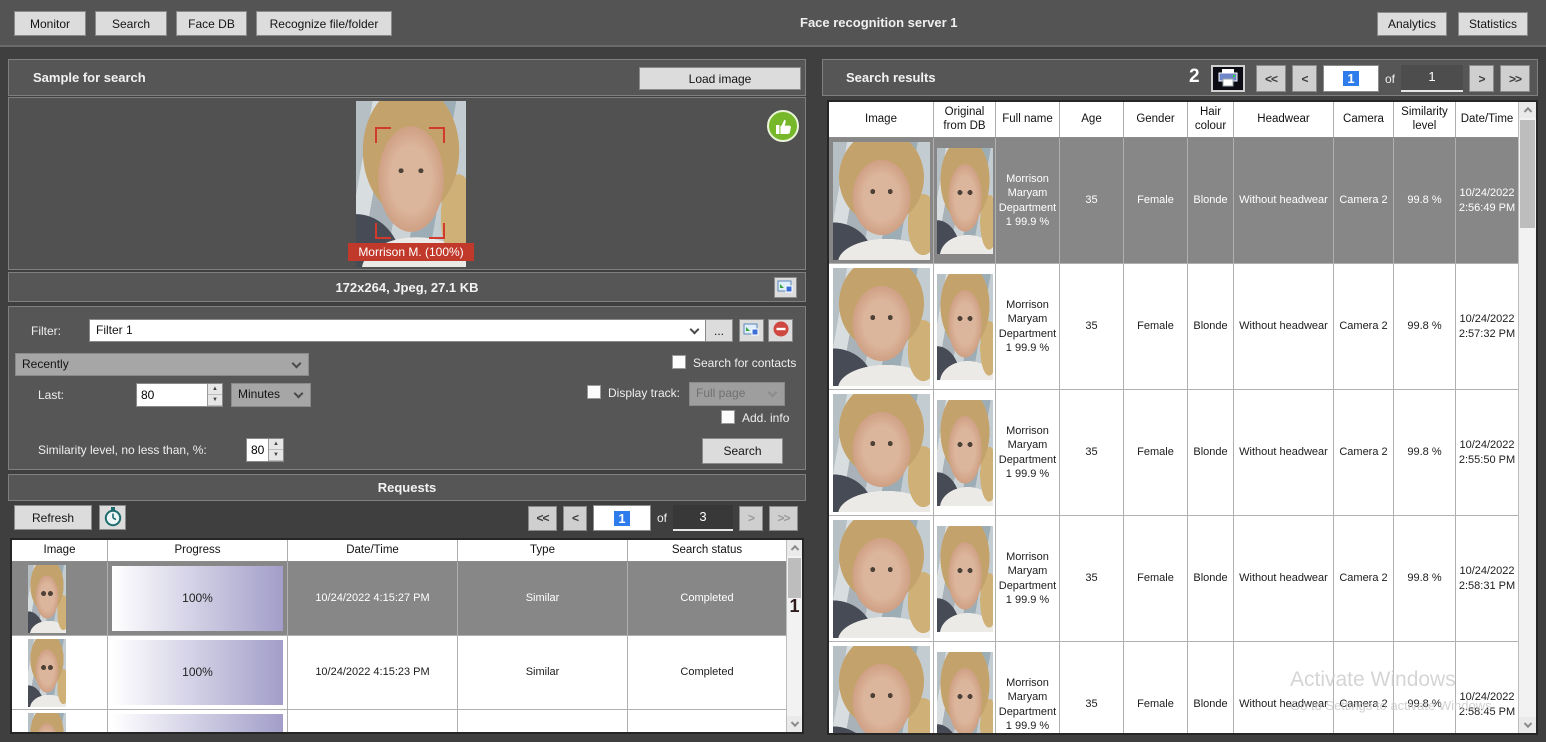  What do you see at coordinates (47, 672) in the screenshot?
I see `request-thumbnail` at bounding box center [47, 672].